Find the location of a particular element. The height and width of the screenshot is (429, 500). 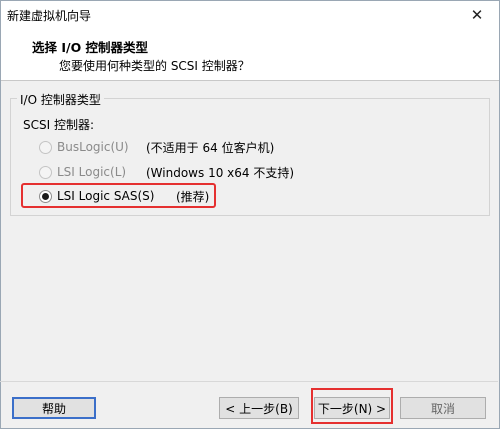

wizard-header: 选择 I/O 控制器类型 您要使用何种类型的 SCSI 控制器？ is located at coordinates (250, 55).